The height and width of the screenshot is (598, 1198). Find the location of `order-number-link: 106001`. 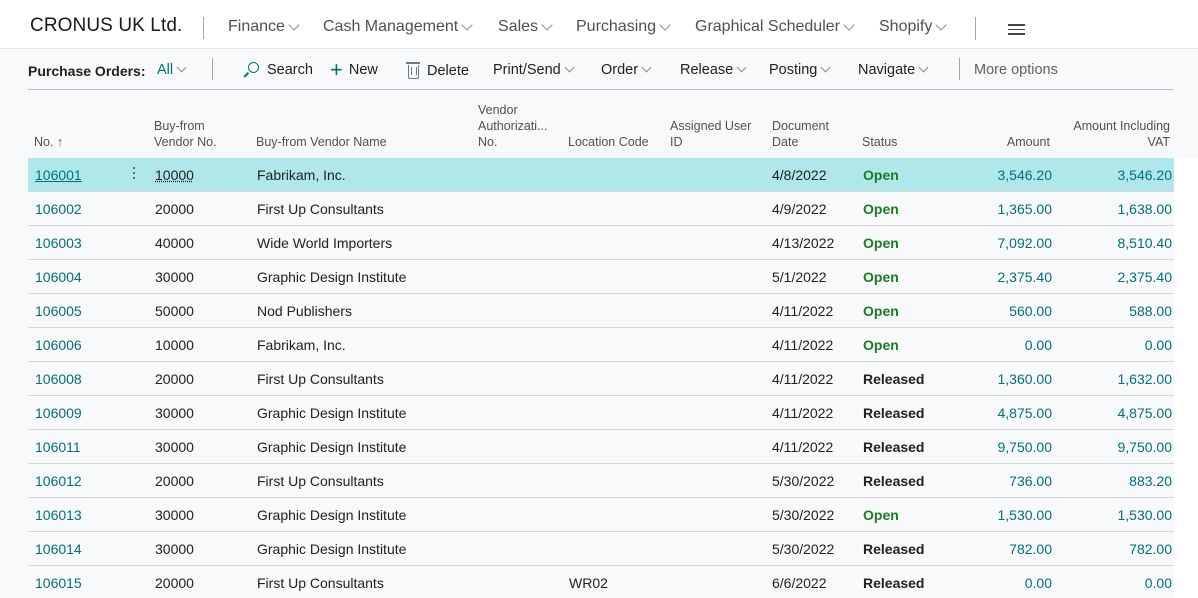

order-number-link: 106001 is located at coordinates (58, 175).